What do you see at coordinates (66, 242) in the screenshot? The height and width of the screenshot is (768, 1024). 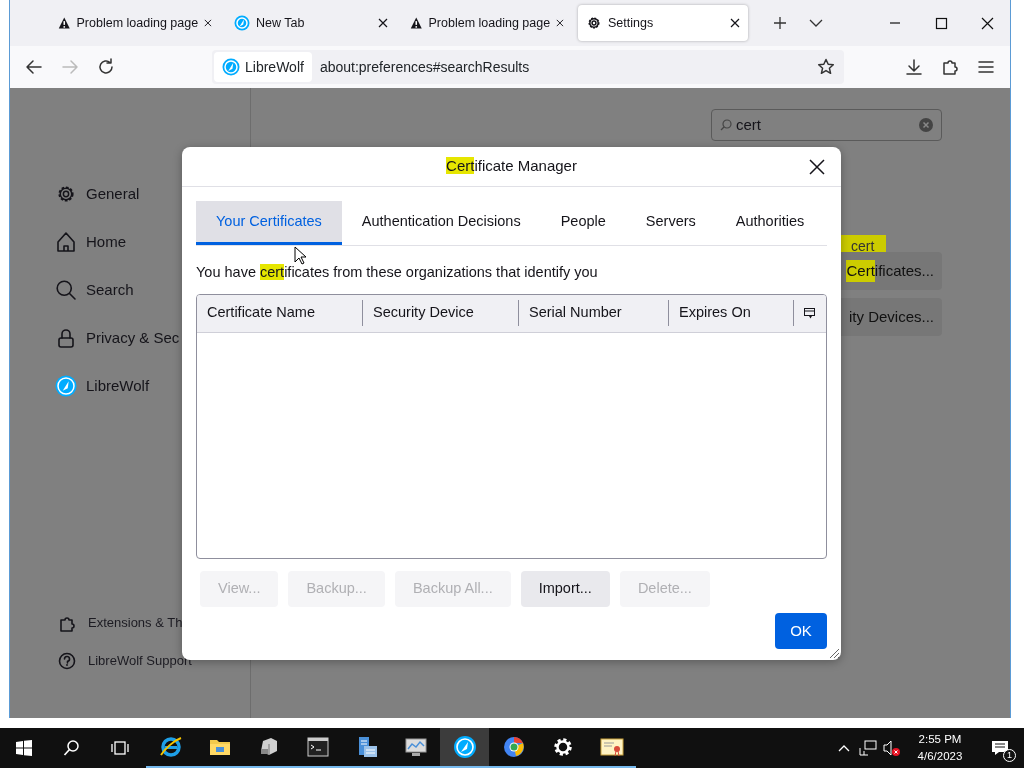 I see `home-icon` at bounding box center [66, 242].